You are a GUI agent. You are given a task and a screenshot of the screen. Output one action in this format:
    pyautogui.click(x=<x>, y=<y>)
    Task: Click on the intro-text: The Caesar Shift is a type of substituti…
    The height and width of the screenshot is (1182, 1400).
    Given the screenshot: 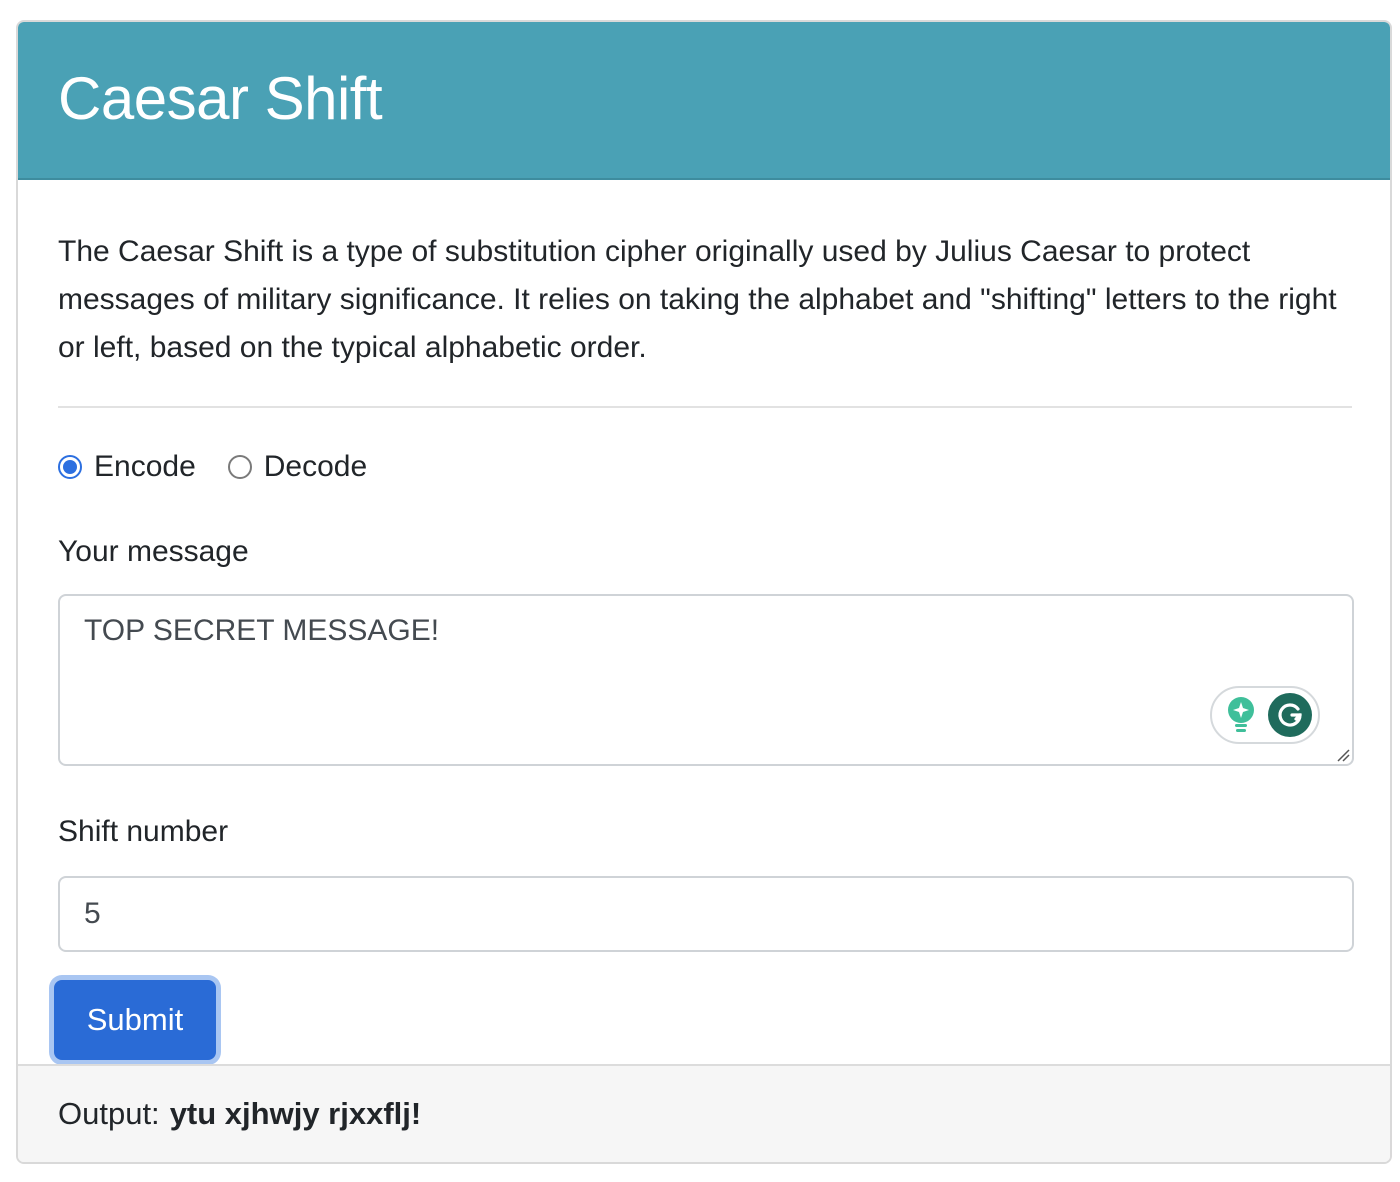 What is the action you would take?
    pyautogui.click(x=697, y=299)
    